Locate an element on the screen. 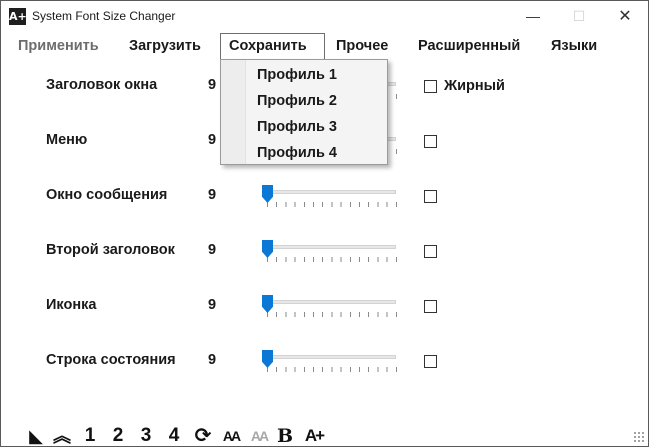  dropdown-item-profile-2: Профиль 2 is located at coordinates (297, 101).